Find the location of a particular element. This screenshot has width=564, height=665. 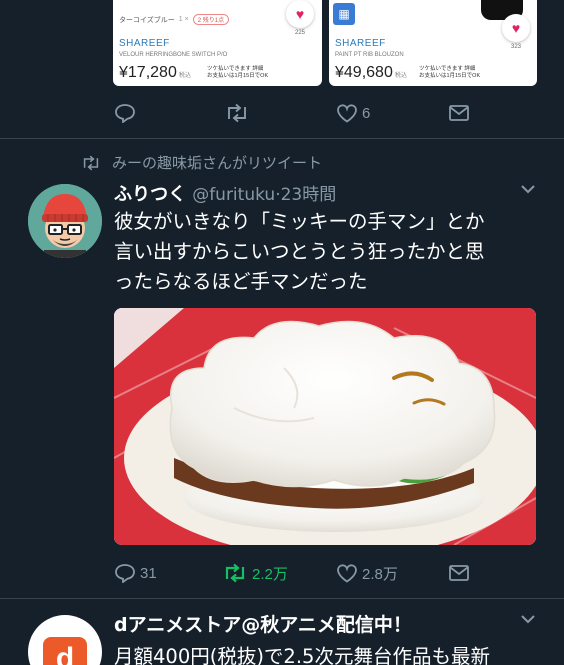

price: ¥49,680 税込 is located at coordinates (371, 73).